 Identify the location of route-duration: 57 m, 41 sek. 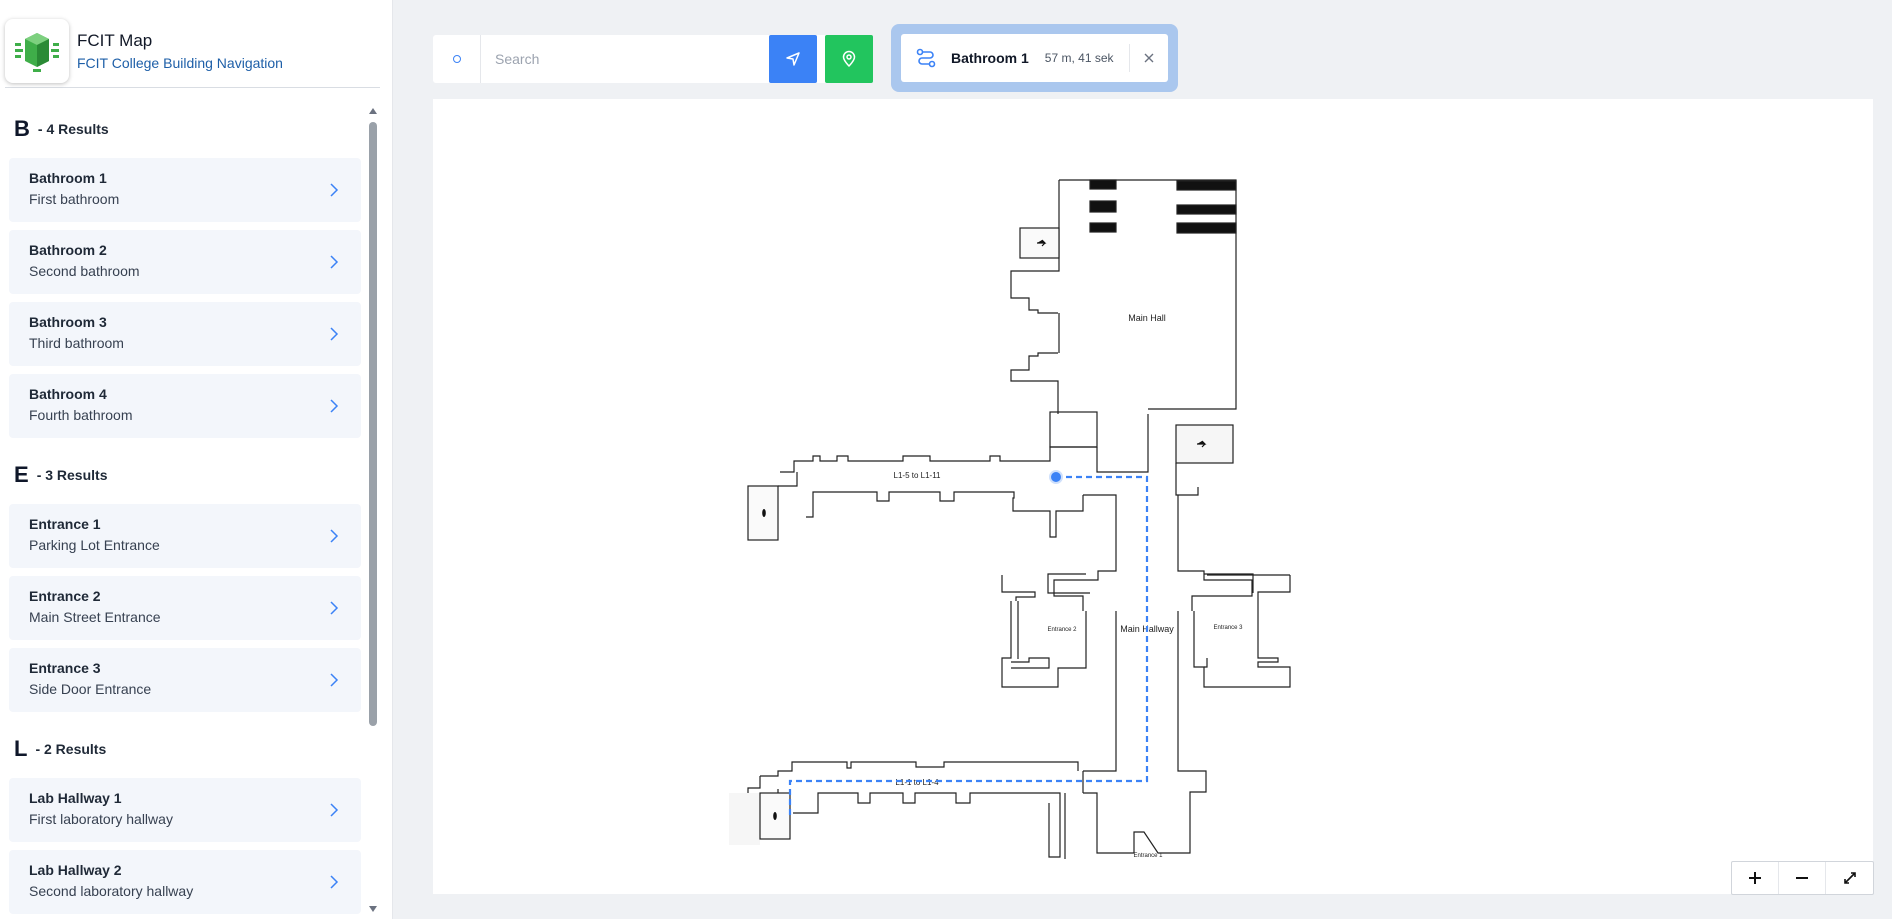
(1079, 58).